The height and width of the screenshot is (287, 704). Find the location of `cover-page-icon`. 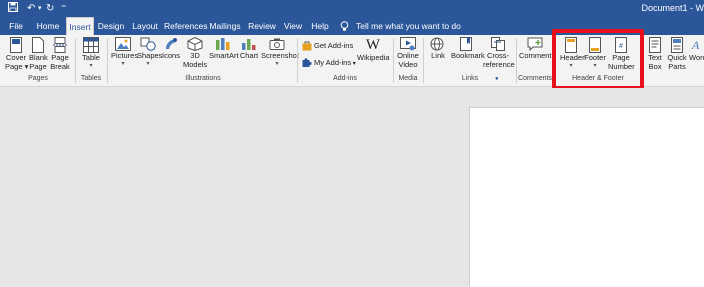

cover-page-icon is located at coordinates (16, 45).